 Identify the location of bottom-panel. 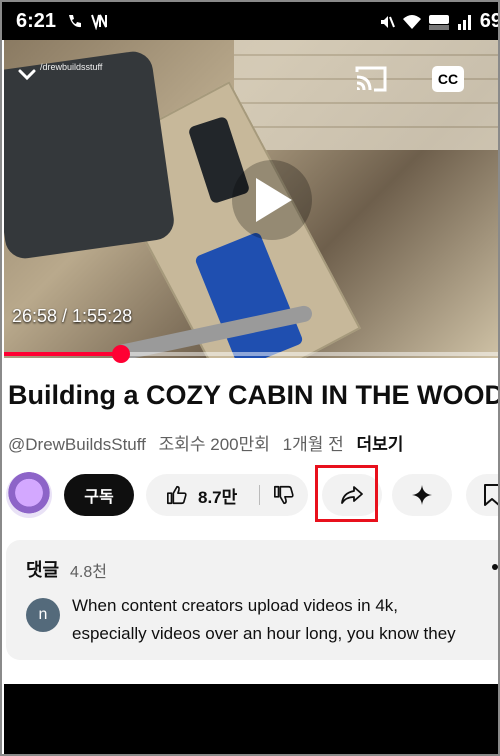
(251, 719).